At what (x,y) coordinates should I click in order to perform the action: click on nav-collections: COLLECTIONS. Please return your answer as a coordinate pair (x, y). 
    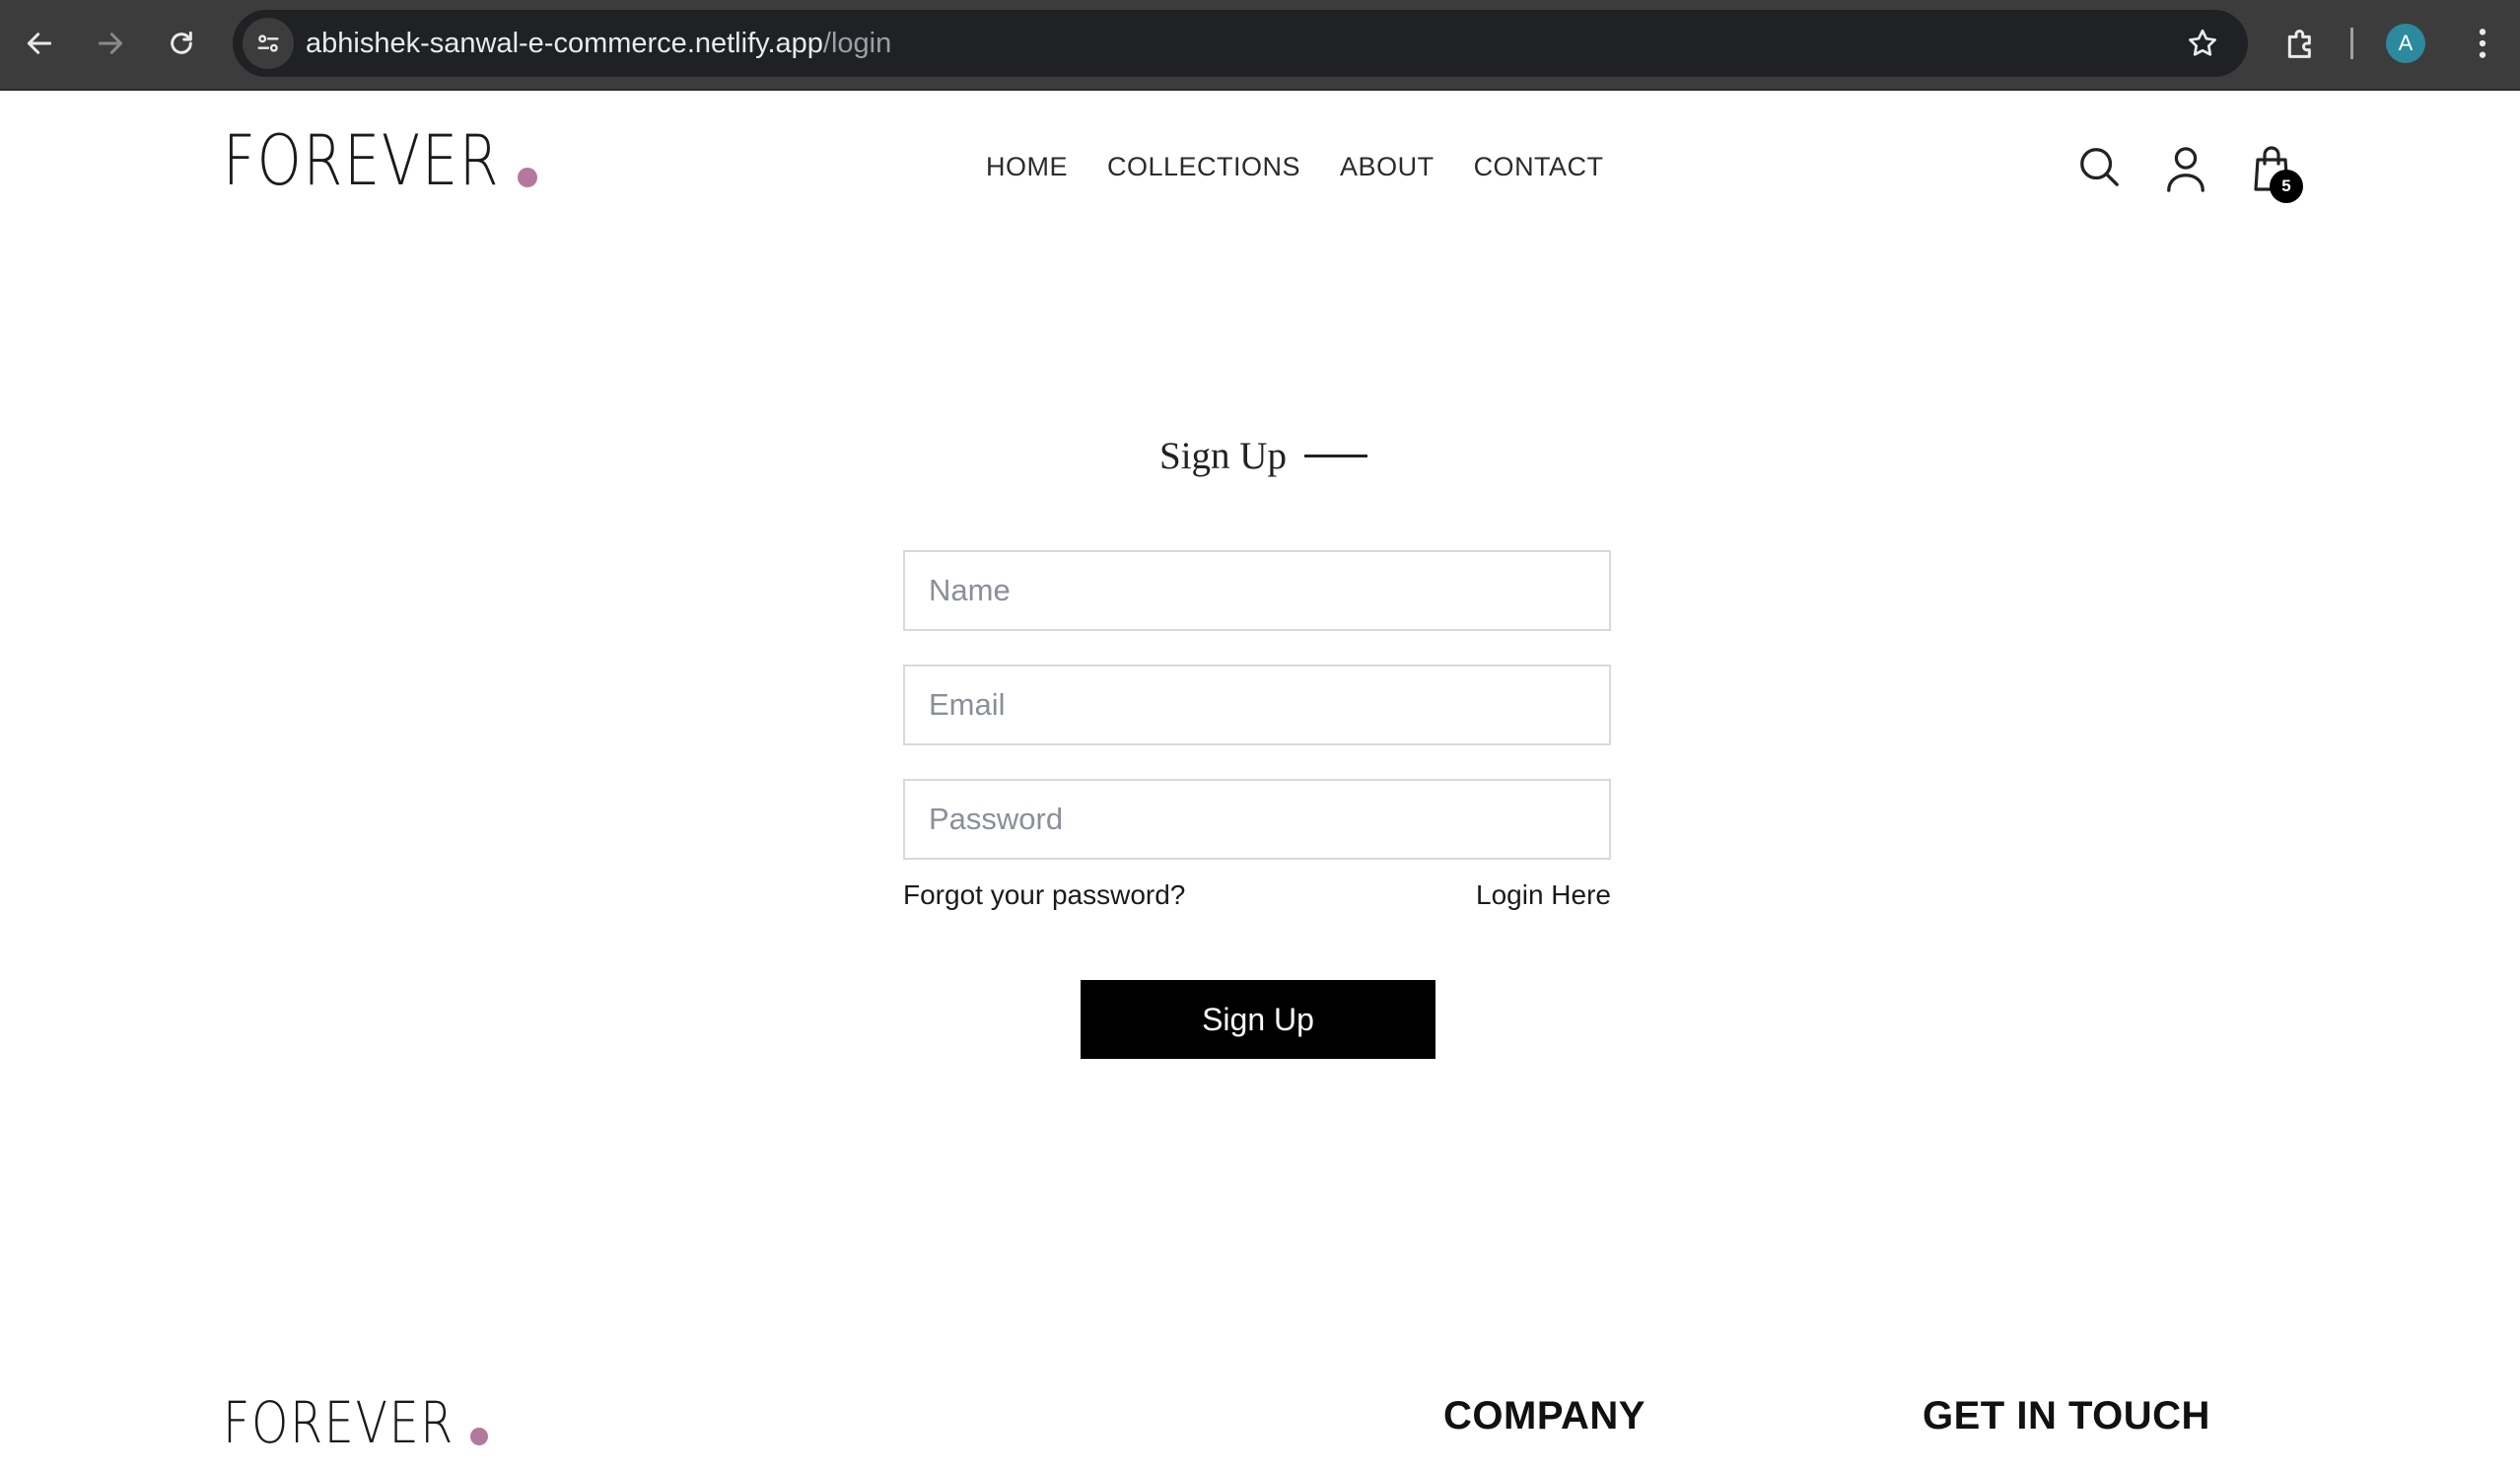
    Looking at the image, I should click on (1203, 167).